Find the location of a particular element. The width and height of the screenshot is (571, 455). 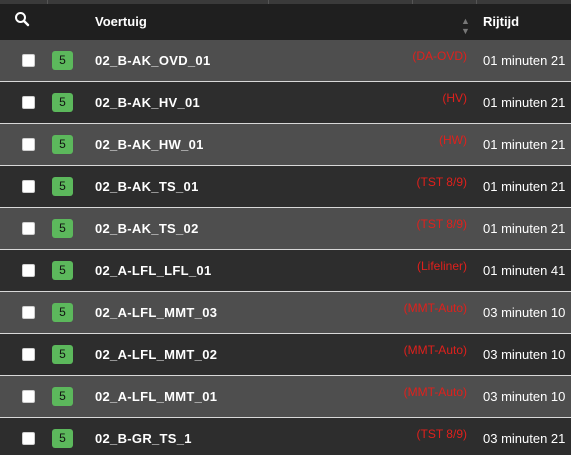

vehicle-name: 02_B-AK_TS_01 is located at coordinates (147, 186).